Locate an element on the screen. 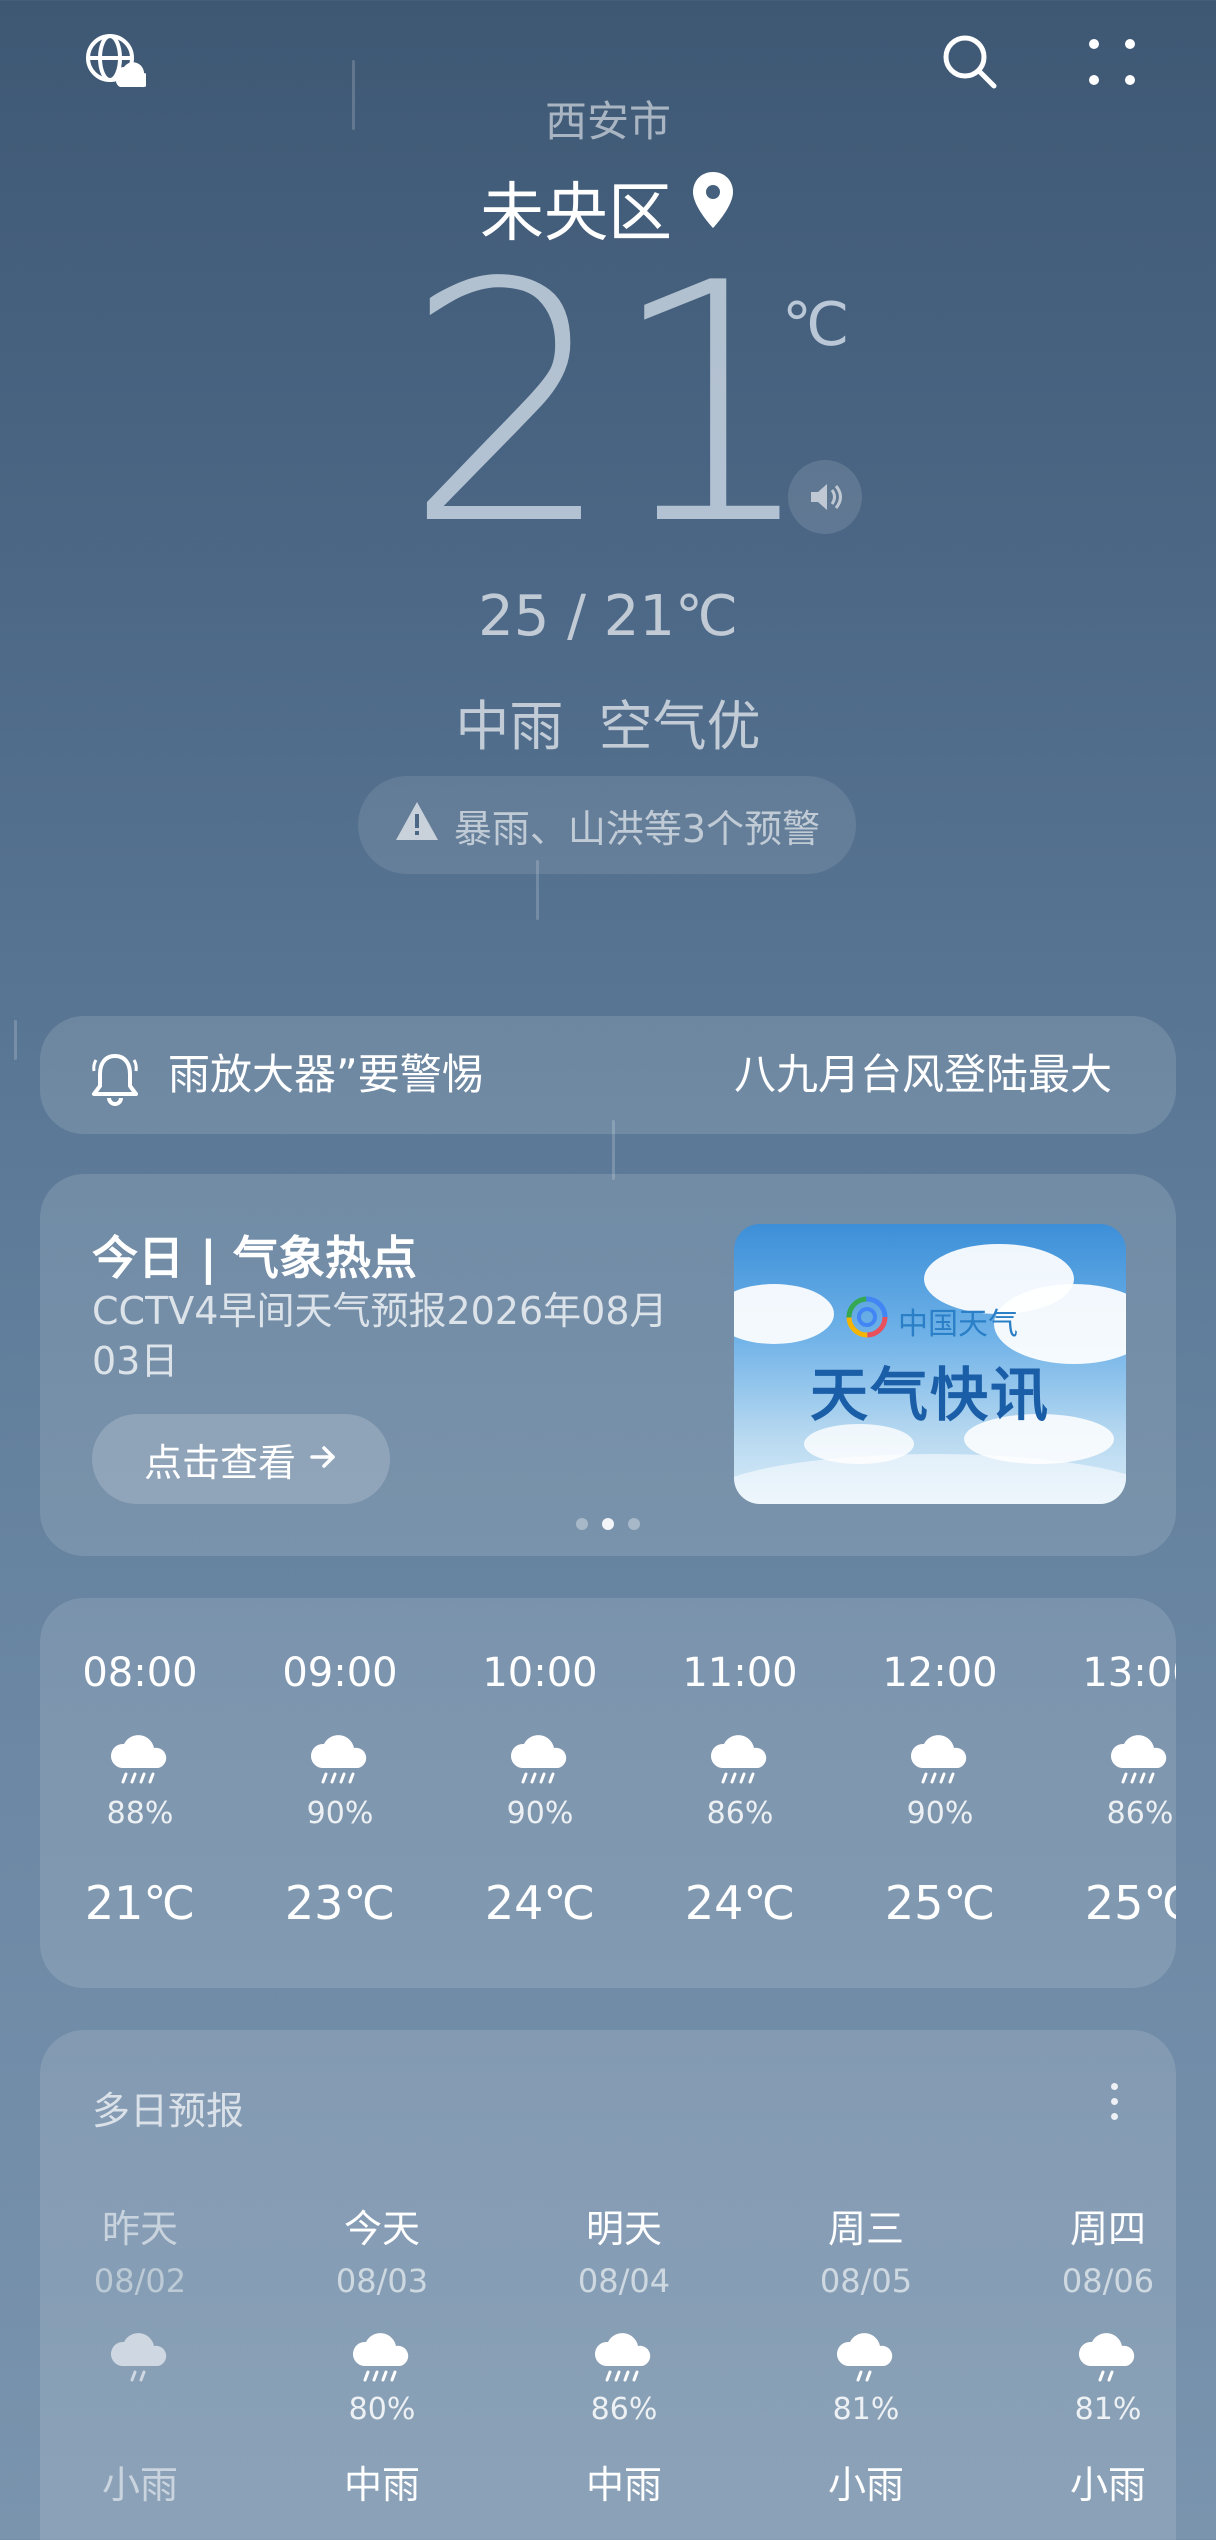 This screenshot has width=1216, height=2540. warning-icon is located at coordinates (417, 825).